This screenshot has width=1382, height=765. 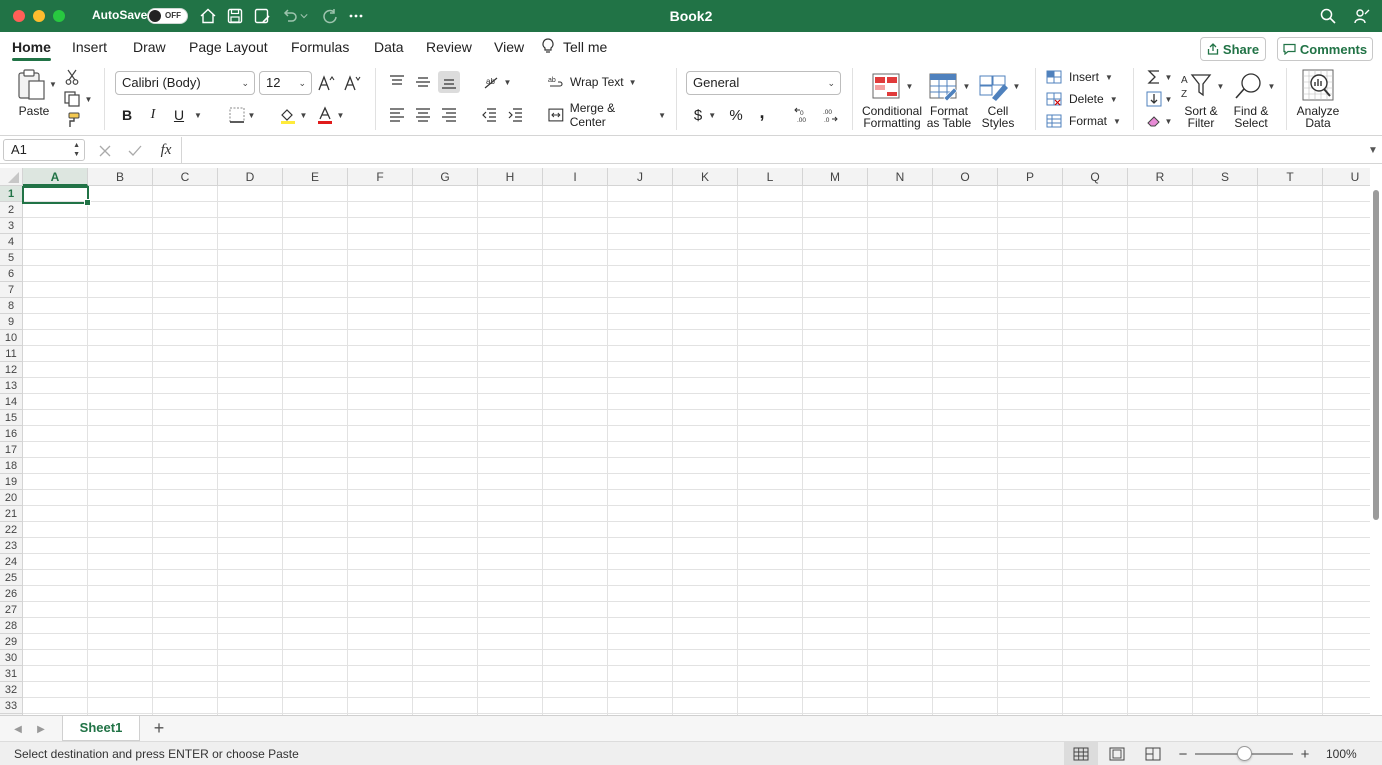 What do you see at coordinates (11, 466) in the screenshot?
I see `row-header: 18` at bounding box center [11, 466].